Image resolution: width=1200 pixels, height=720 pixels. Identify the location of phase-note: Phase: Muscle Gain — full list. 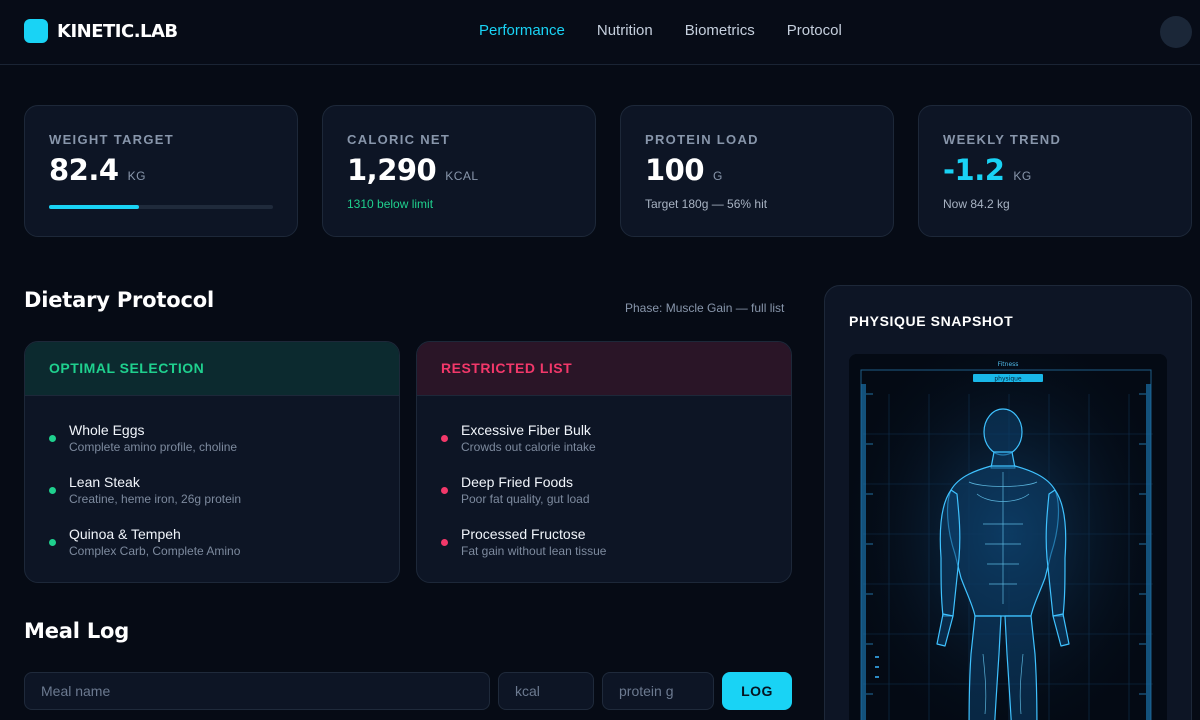
(705, 308).